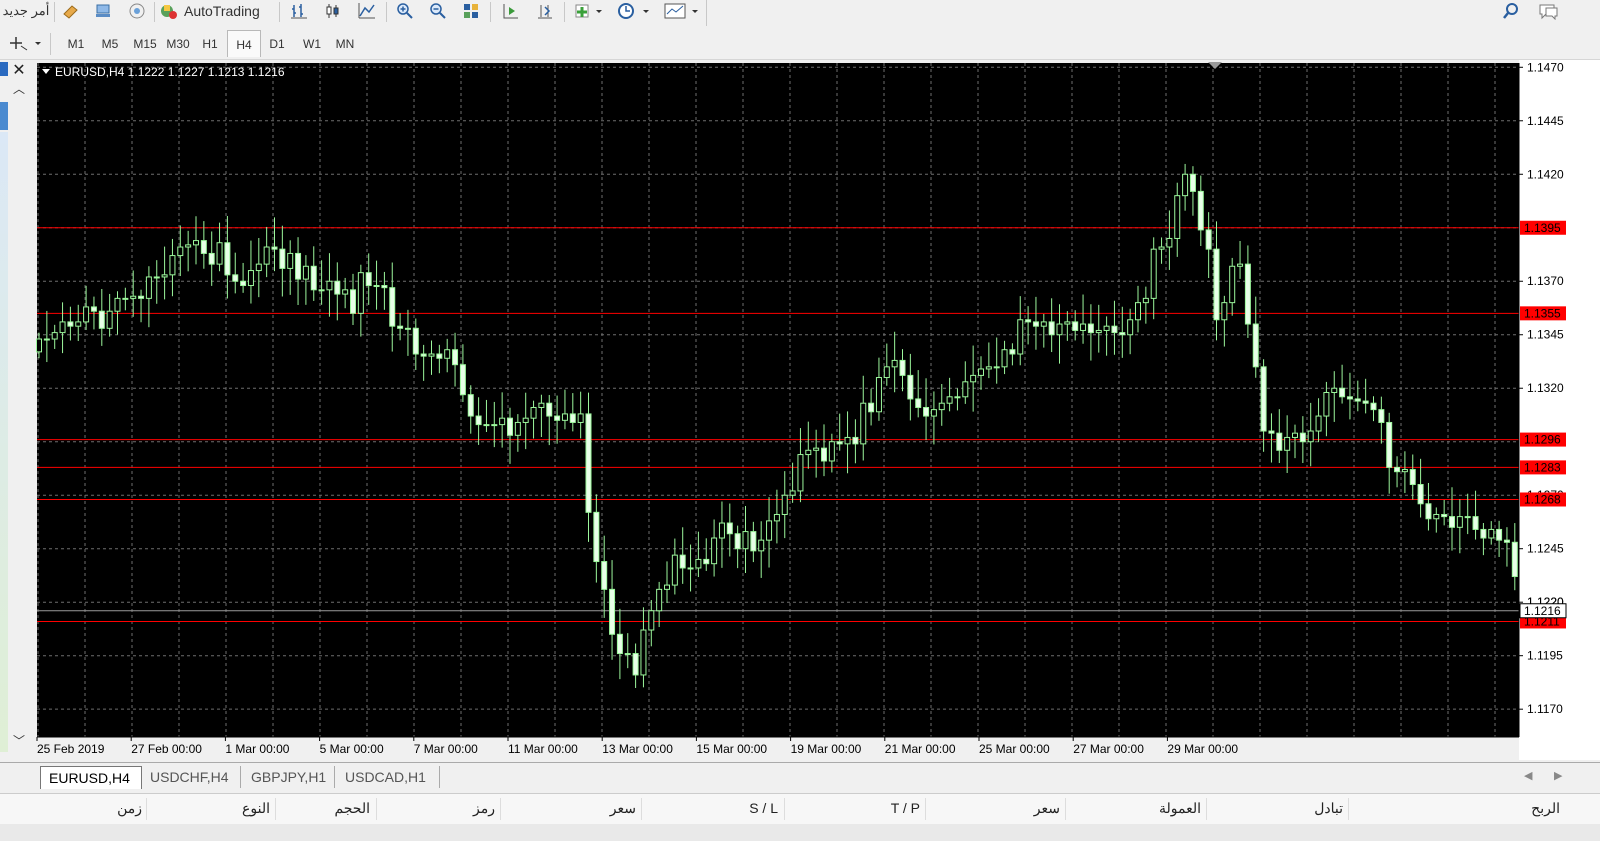 The width and height of the screenshot is (1600, 841). Describe the element at coordinates (345, 44) in the screenshot. I see `timeframe-mn-button: MN` at that location.